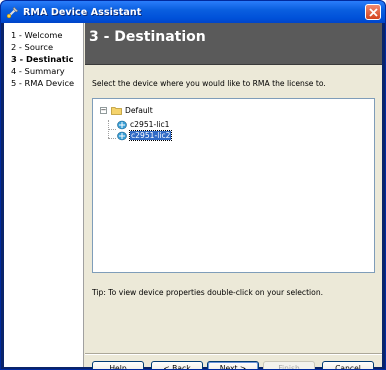  What do you see at coordinates (150, 124) in the screenshot?
I see `tree-node-label: c2951-lic1` at bounding box center [150, 124].